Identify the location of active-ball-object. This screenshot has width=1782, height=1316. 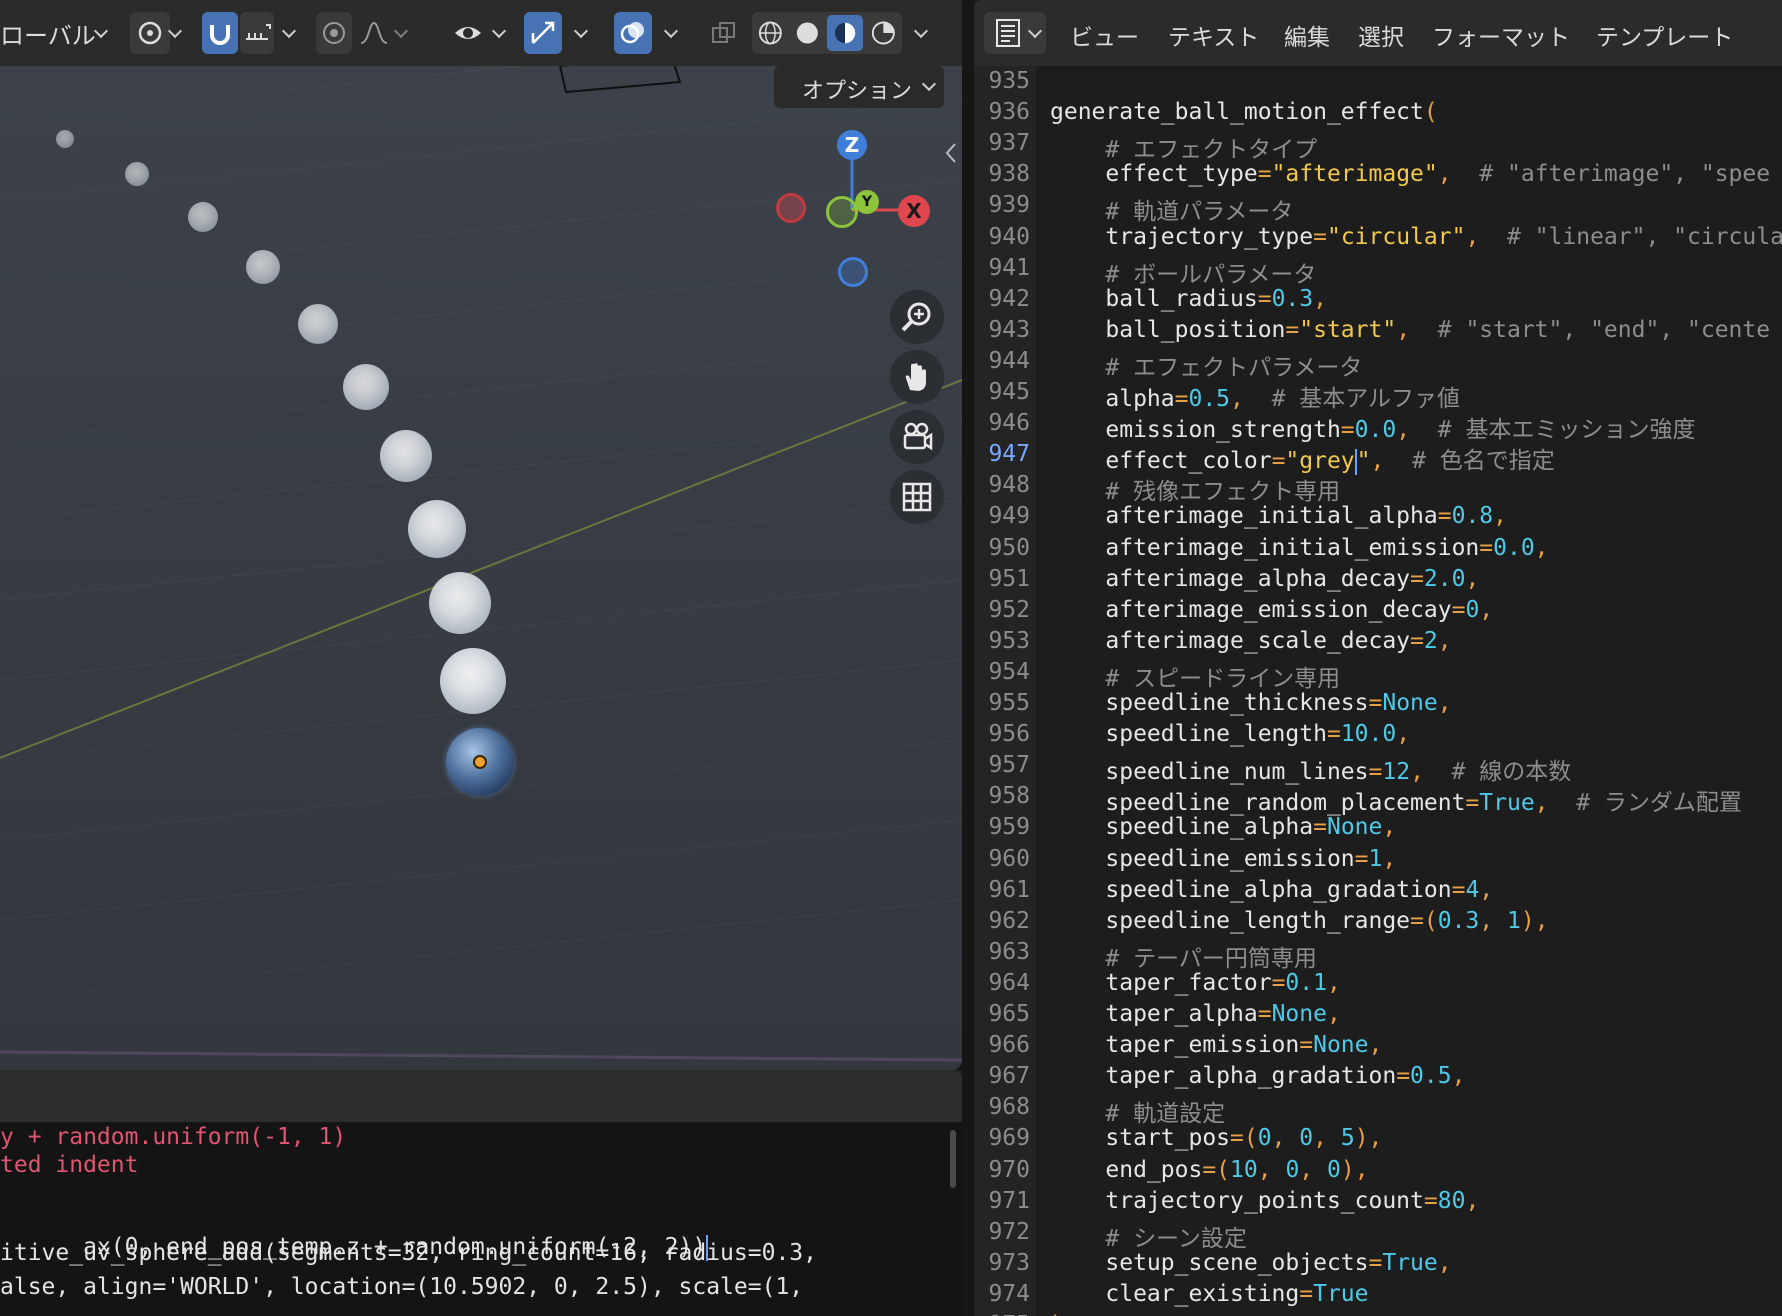
(480, 762).